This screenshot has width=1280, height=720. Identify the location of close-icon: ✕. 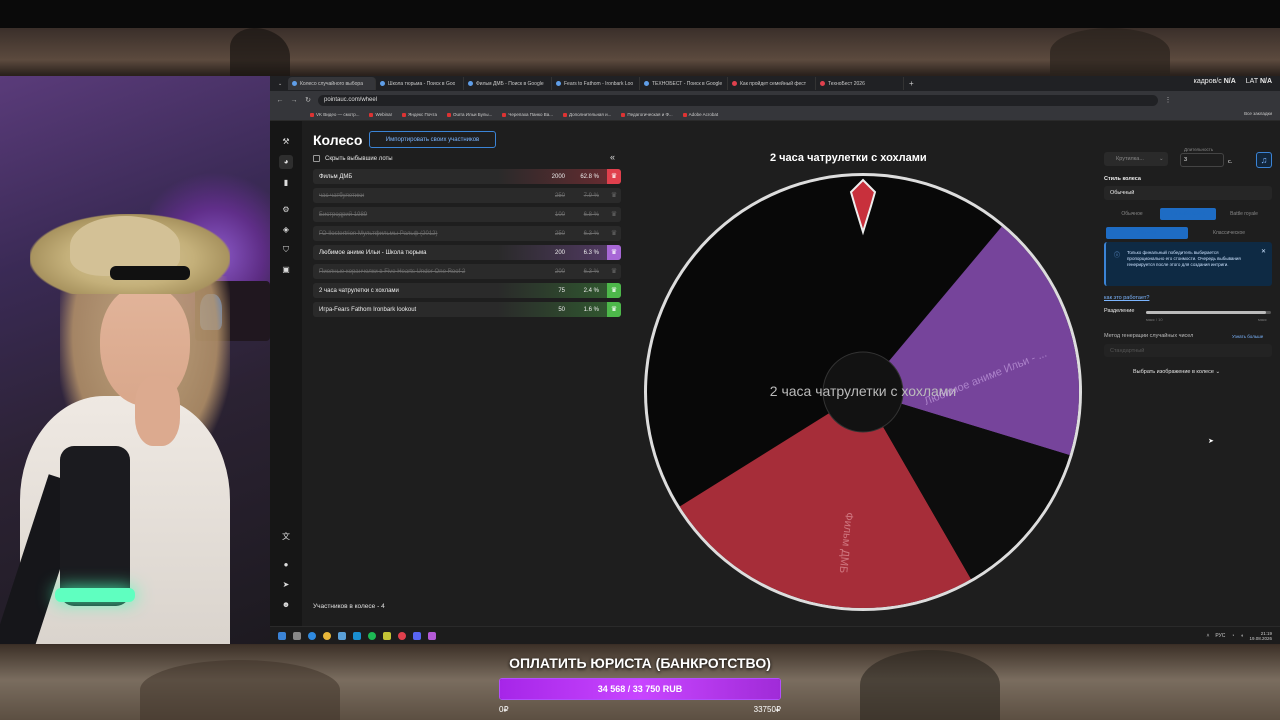
(1263, 251).